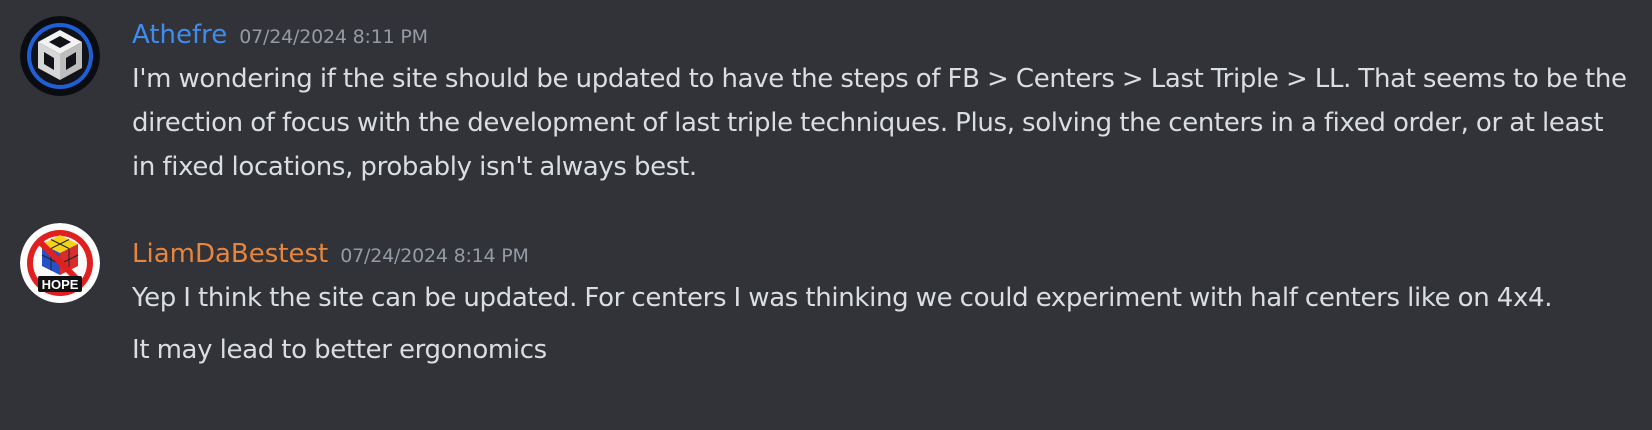  Describe the element at coordinates (434, 256) in the screenshot. I see `timestamp: 07/24/2024 8:14 PM` at that location.